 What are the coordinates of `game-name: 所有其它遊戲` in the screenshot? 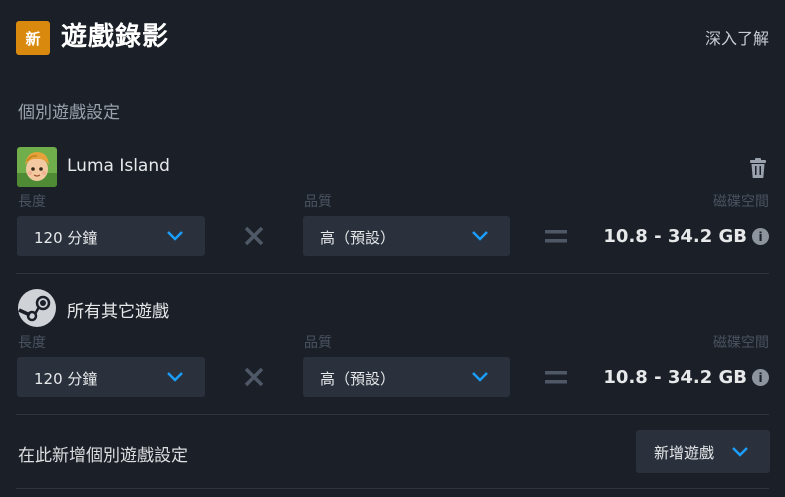 It's located at (118, 312).